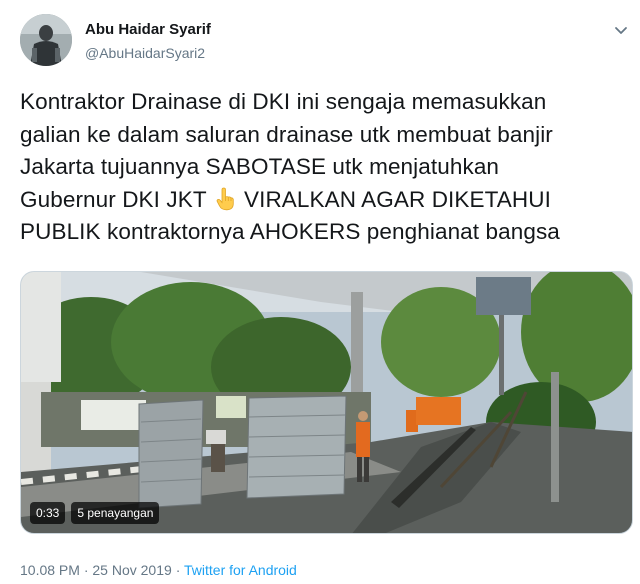  I want to click on tweet-date: 25 Nov 2019, so click(131, 570).